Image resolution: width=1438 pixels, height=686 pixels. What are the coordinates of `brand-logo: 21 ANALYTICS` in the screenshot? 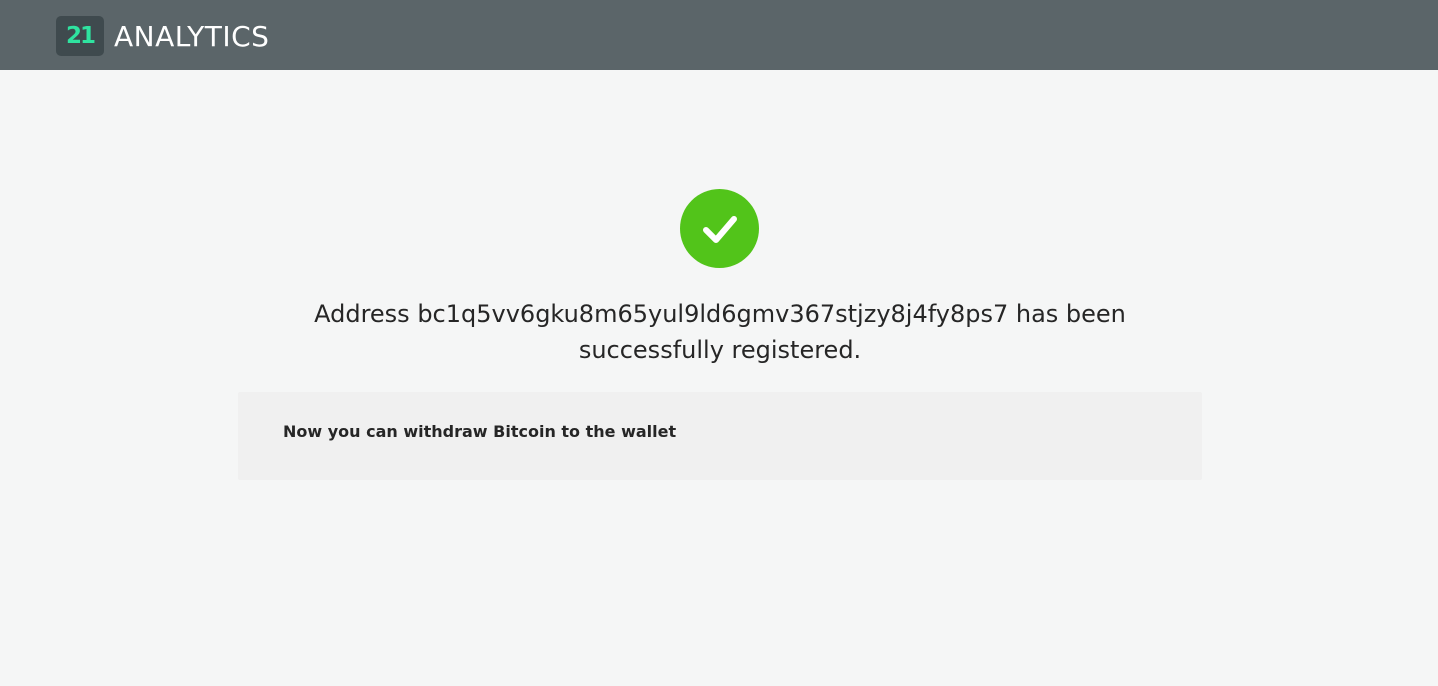 It's located at (162, 36).